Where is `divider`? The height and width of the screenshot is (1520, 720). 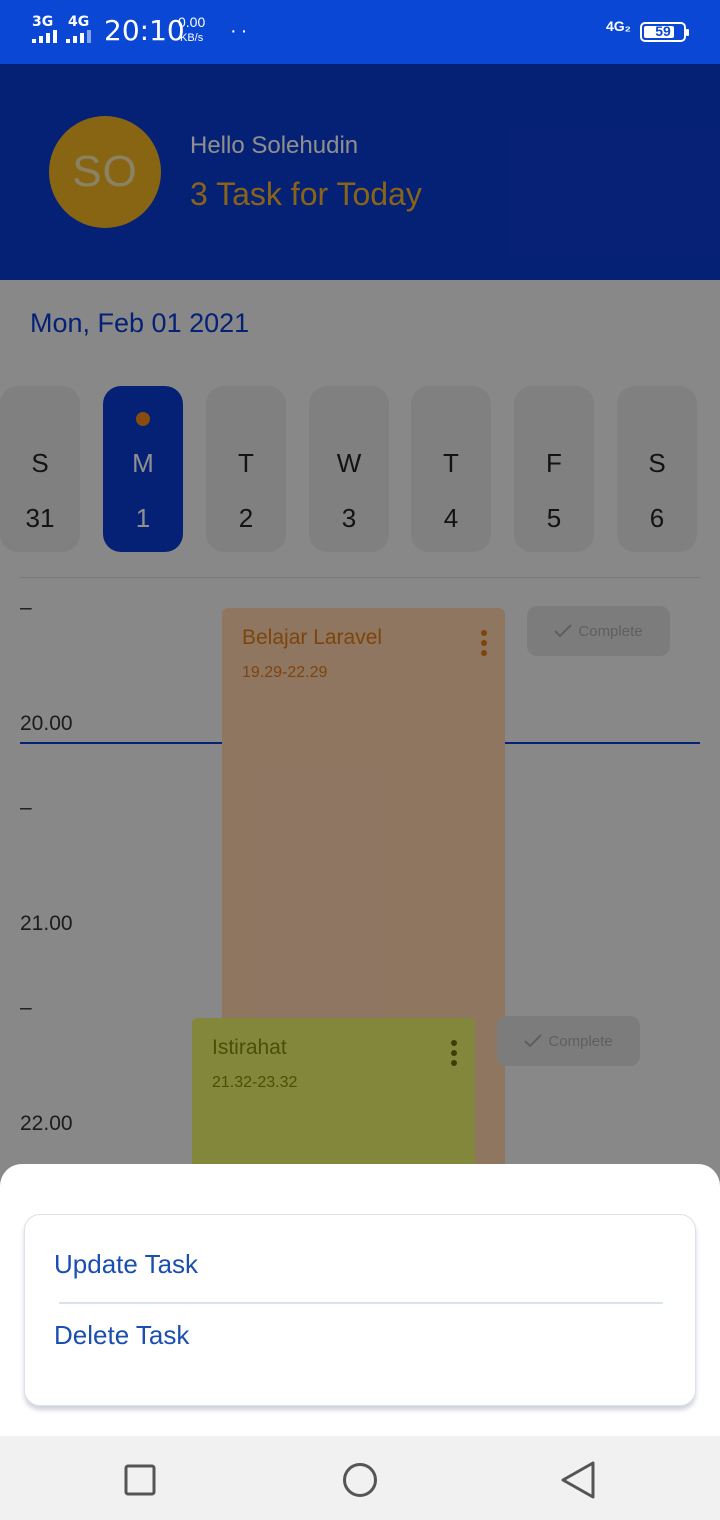
divider is located at coordinates (361, 1303).